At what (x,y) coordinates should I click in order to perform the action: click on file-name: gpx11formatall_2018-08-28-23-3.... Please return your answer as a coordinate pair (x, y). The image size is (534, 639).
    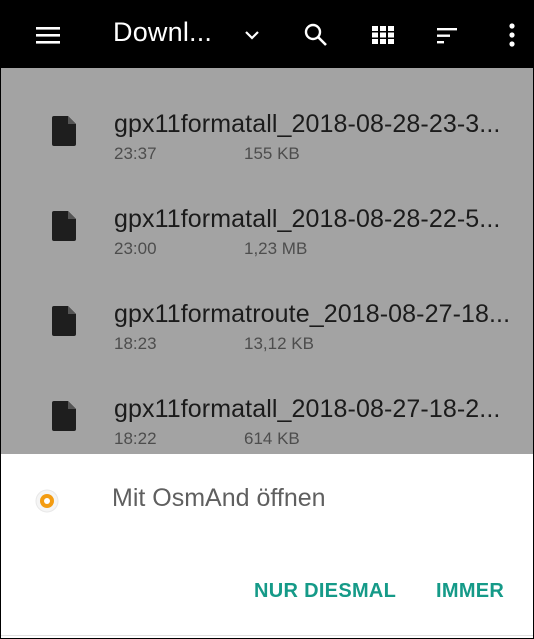
    Looking at the image, I should click on (307, 124).